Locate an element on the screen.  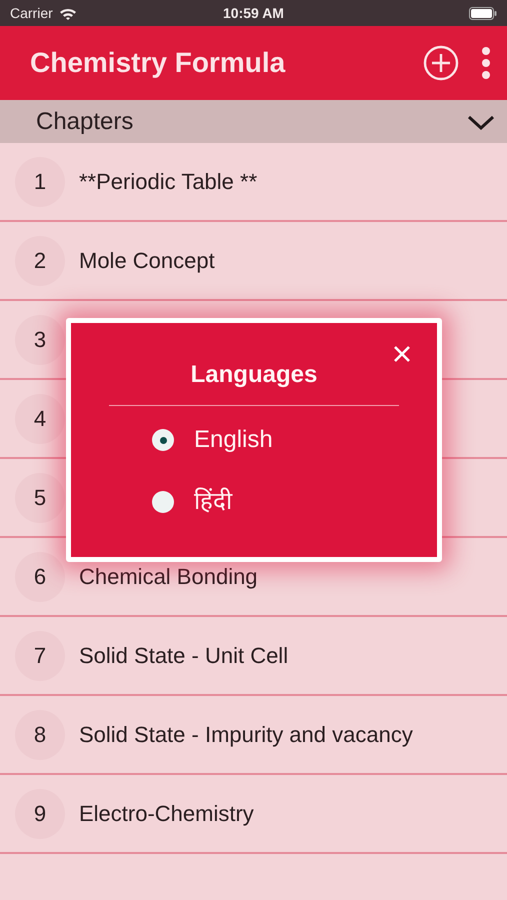
language-option: हिंदी is located at coordinates (213, 502).